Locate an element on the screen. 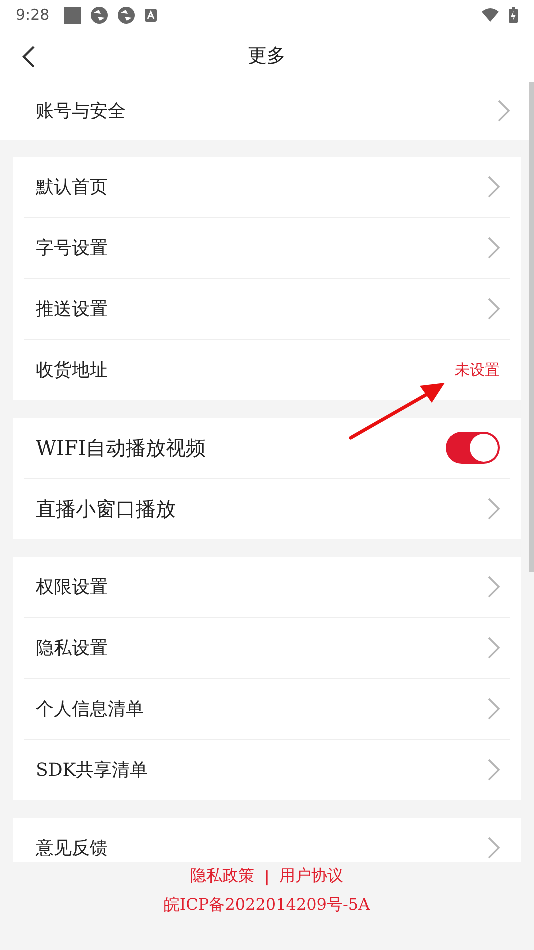 Image resolution: width=534 pixels, height=950 pixels. row-label: 个人信息清单 is located at coordinates (90, 709).